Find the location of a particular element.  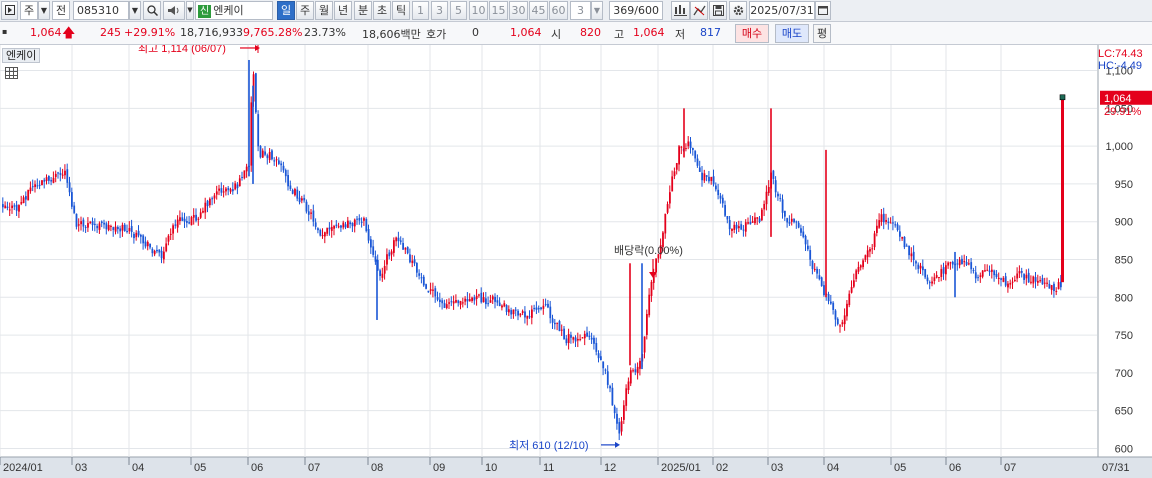

period-tab-tick: 틱 is located at coordinates (401, 10).